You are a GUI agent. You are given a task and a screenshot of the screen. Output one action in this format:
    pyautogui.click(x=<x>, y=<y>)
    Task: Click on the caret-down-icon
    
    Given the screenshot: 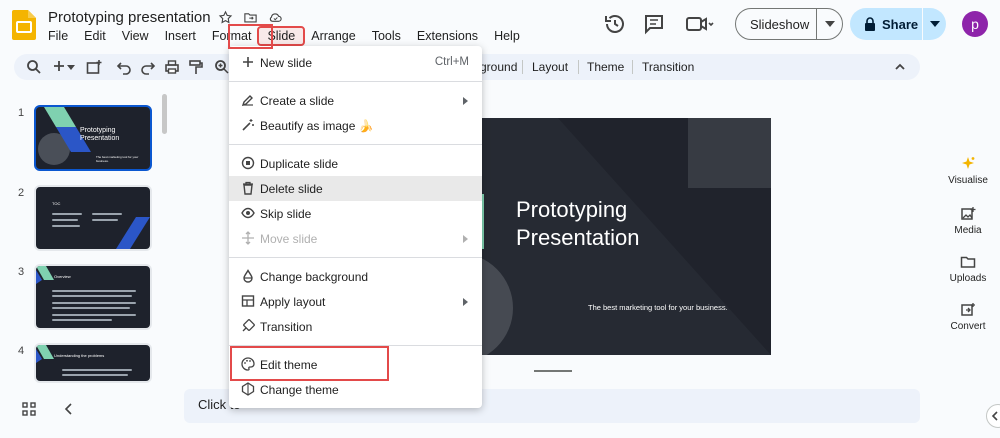 What is the action you would take?
    pyautogui.click(x=934, y=24)
    